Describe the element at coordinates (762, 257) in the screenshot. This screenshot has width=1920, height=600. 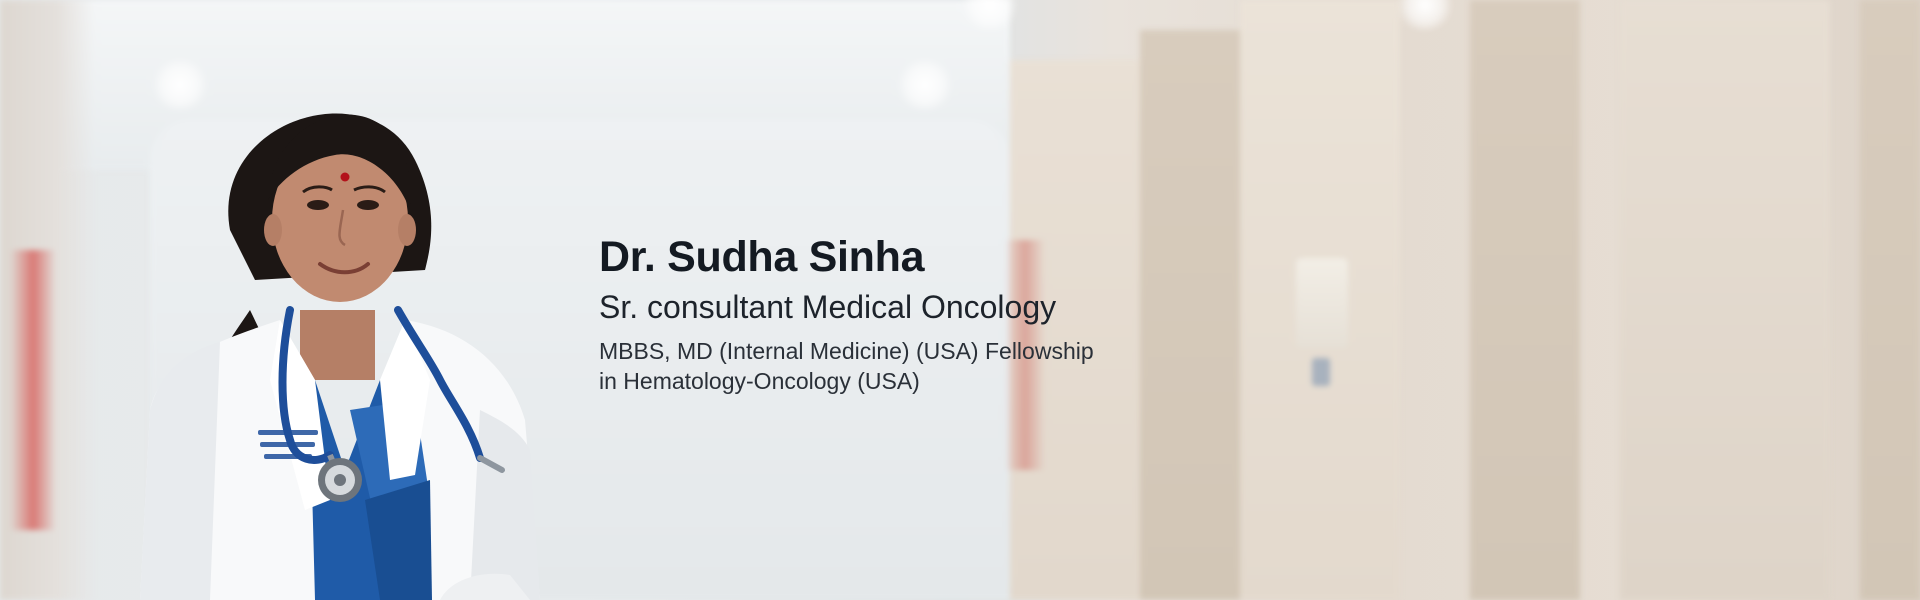
I see `doctor-name: Dr. Sudha Sinha` at that location.